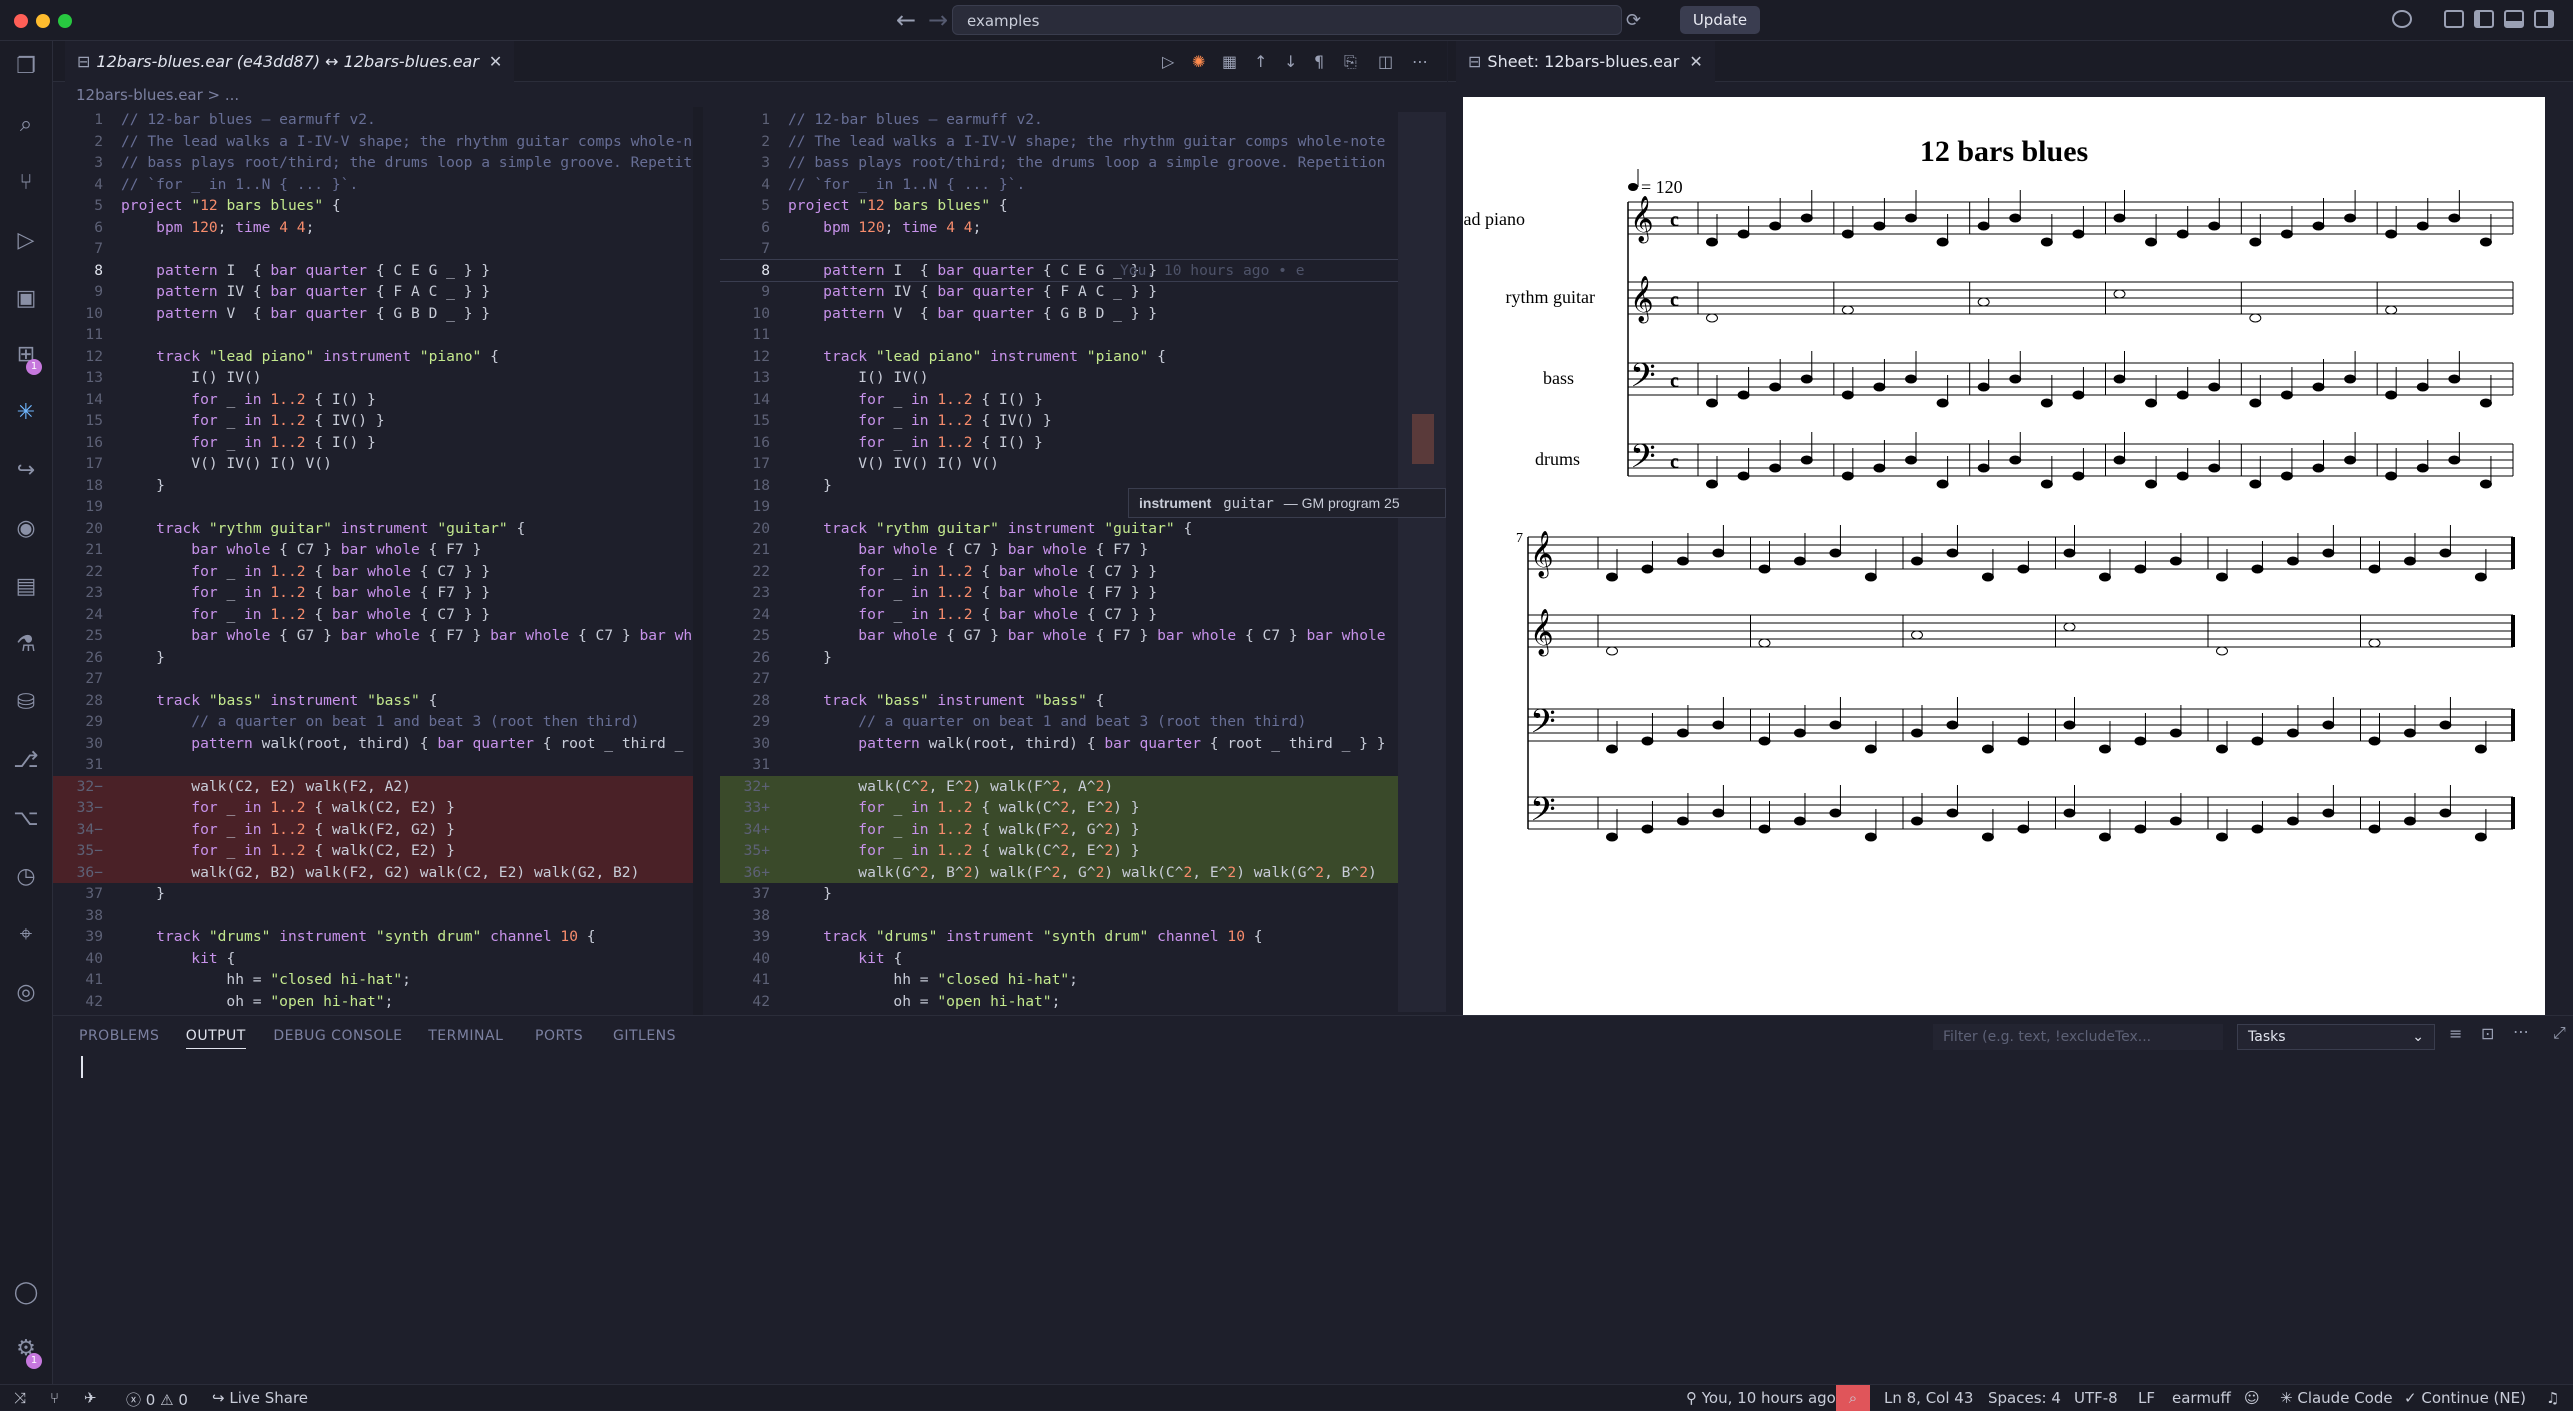 This screenshot has width=2573, height=1411. Describe the element at coordinates (2336, 1398) in the screenshot. I see `claude-status: ✳ Claude Code` at that location.